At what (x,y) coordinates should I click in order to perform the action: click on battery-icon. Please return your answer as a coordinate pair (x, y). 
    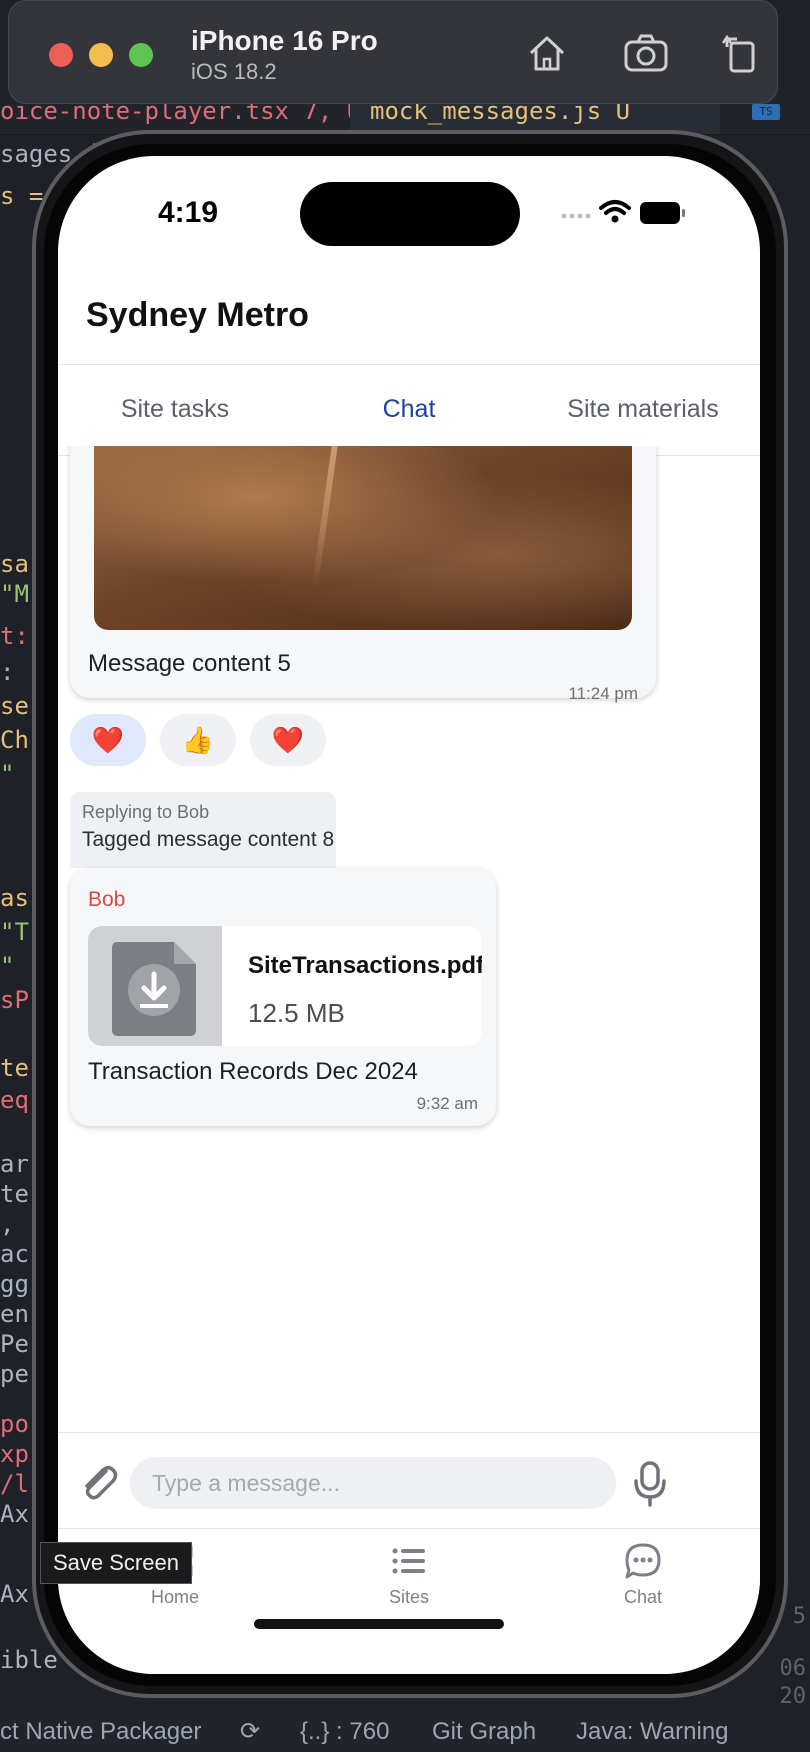
    Looking at the image, I should click on (662, 213).